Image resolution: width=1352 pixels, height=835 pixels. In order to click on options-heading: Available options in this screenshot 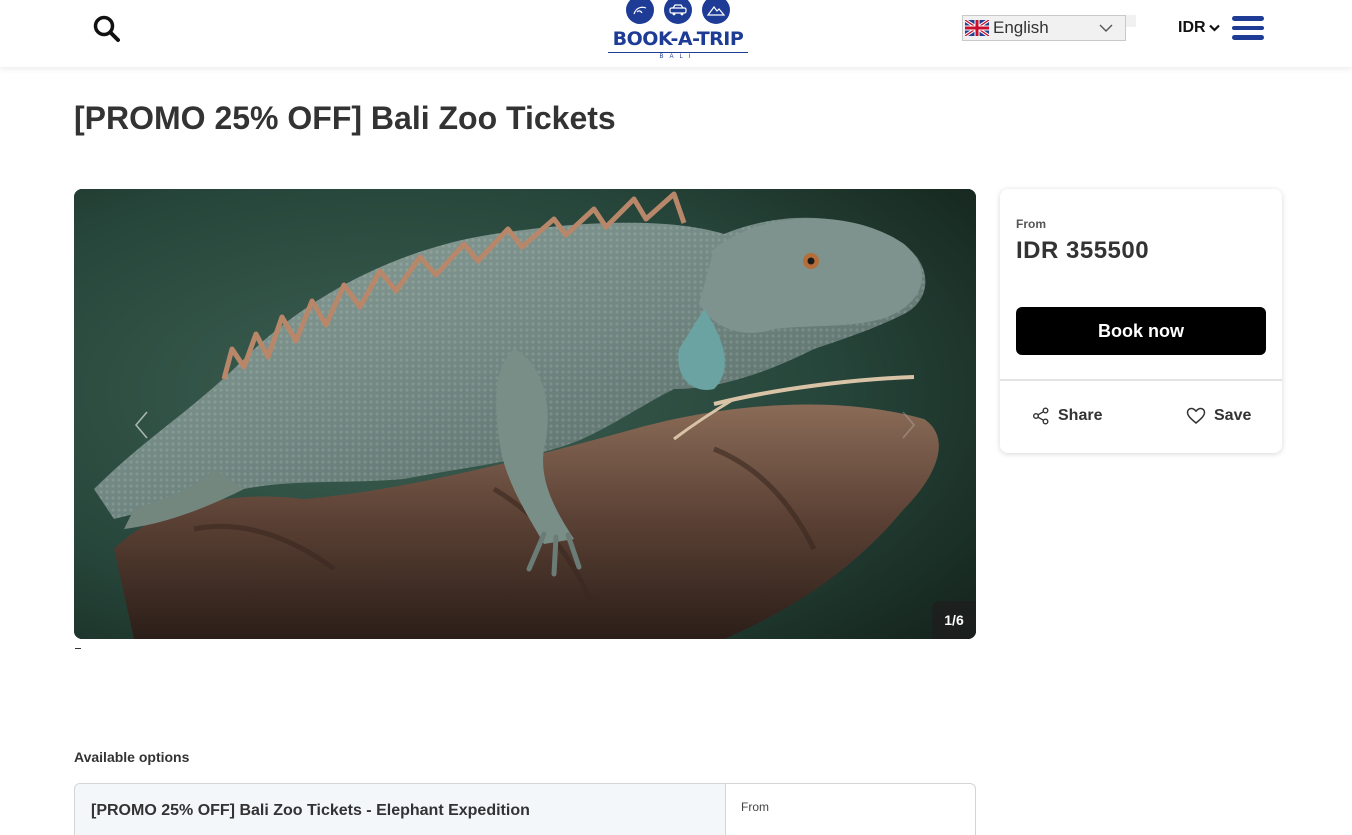, I will do `click(132, 757)`.